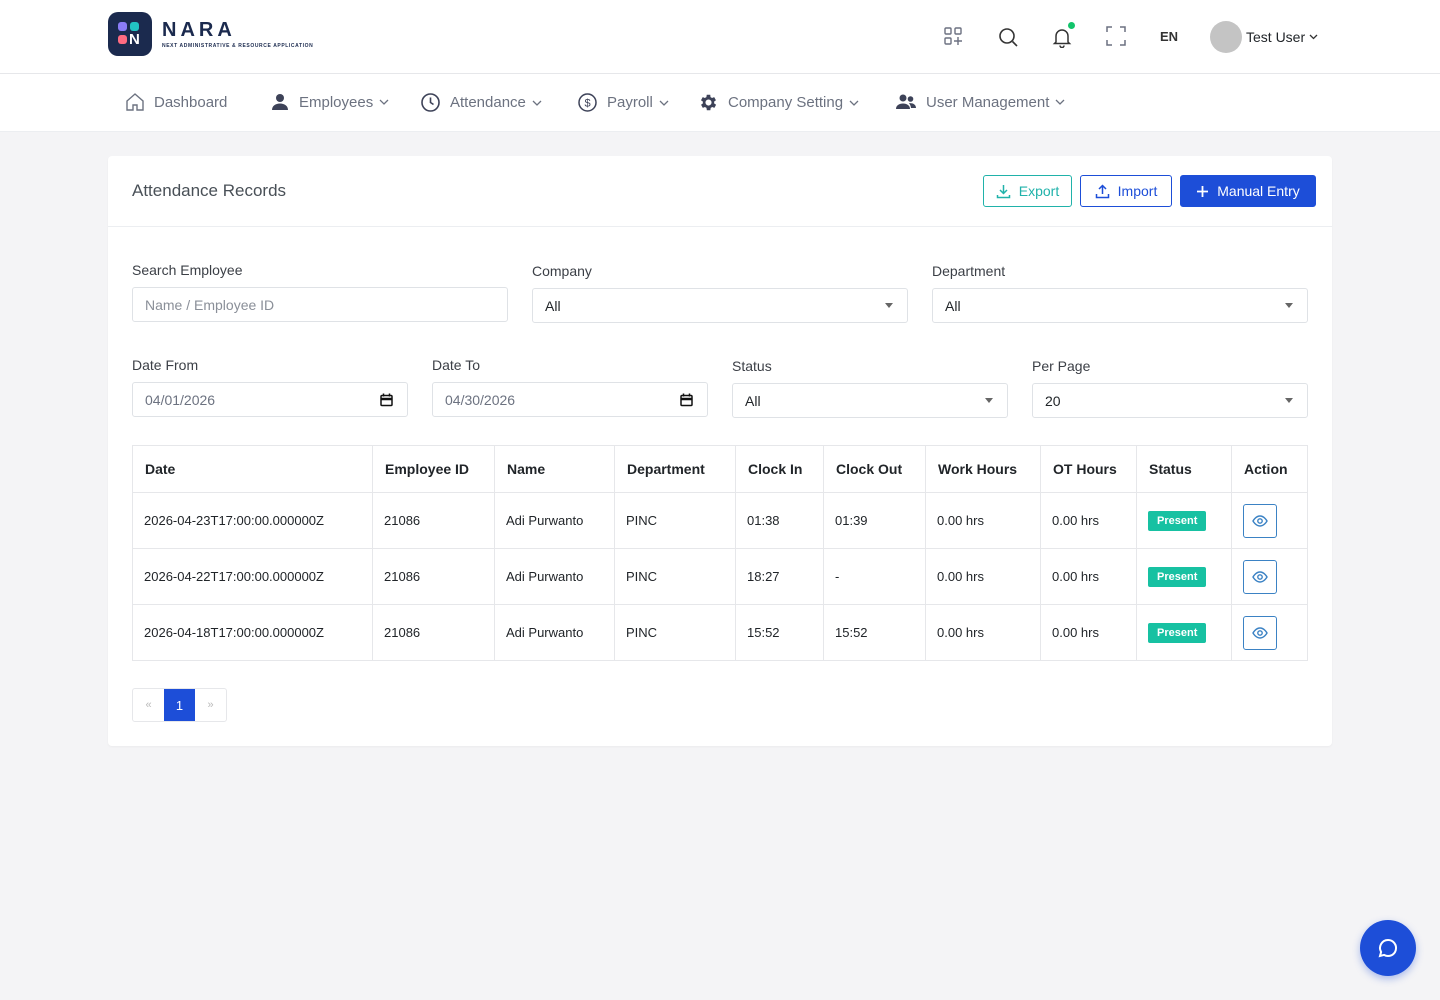 Image resolution: width=1440 pixels, height=1000 pixels. I want to click on clock-icon, so click(430, 102).